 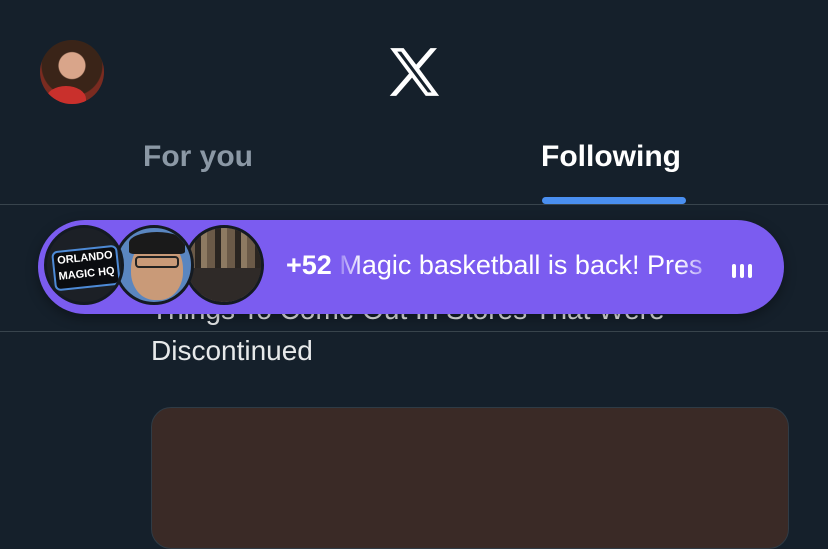 What do you see at coordinates (198, 157) in the screenshot?
I see `tab-for-you: For you` at bounding box center [198, 157].